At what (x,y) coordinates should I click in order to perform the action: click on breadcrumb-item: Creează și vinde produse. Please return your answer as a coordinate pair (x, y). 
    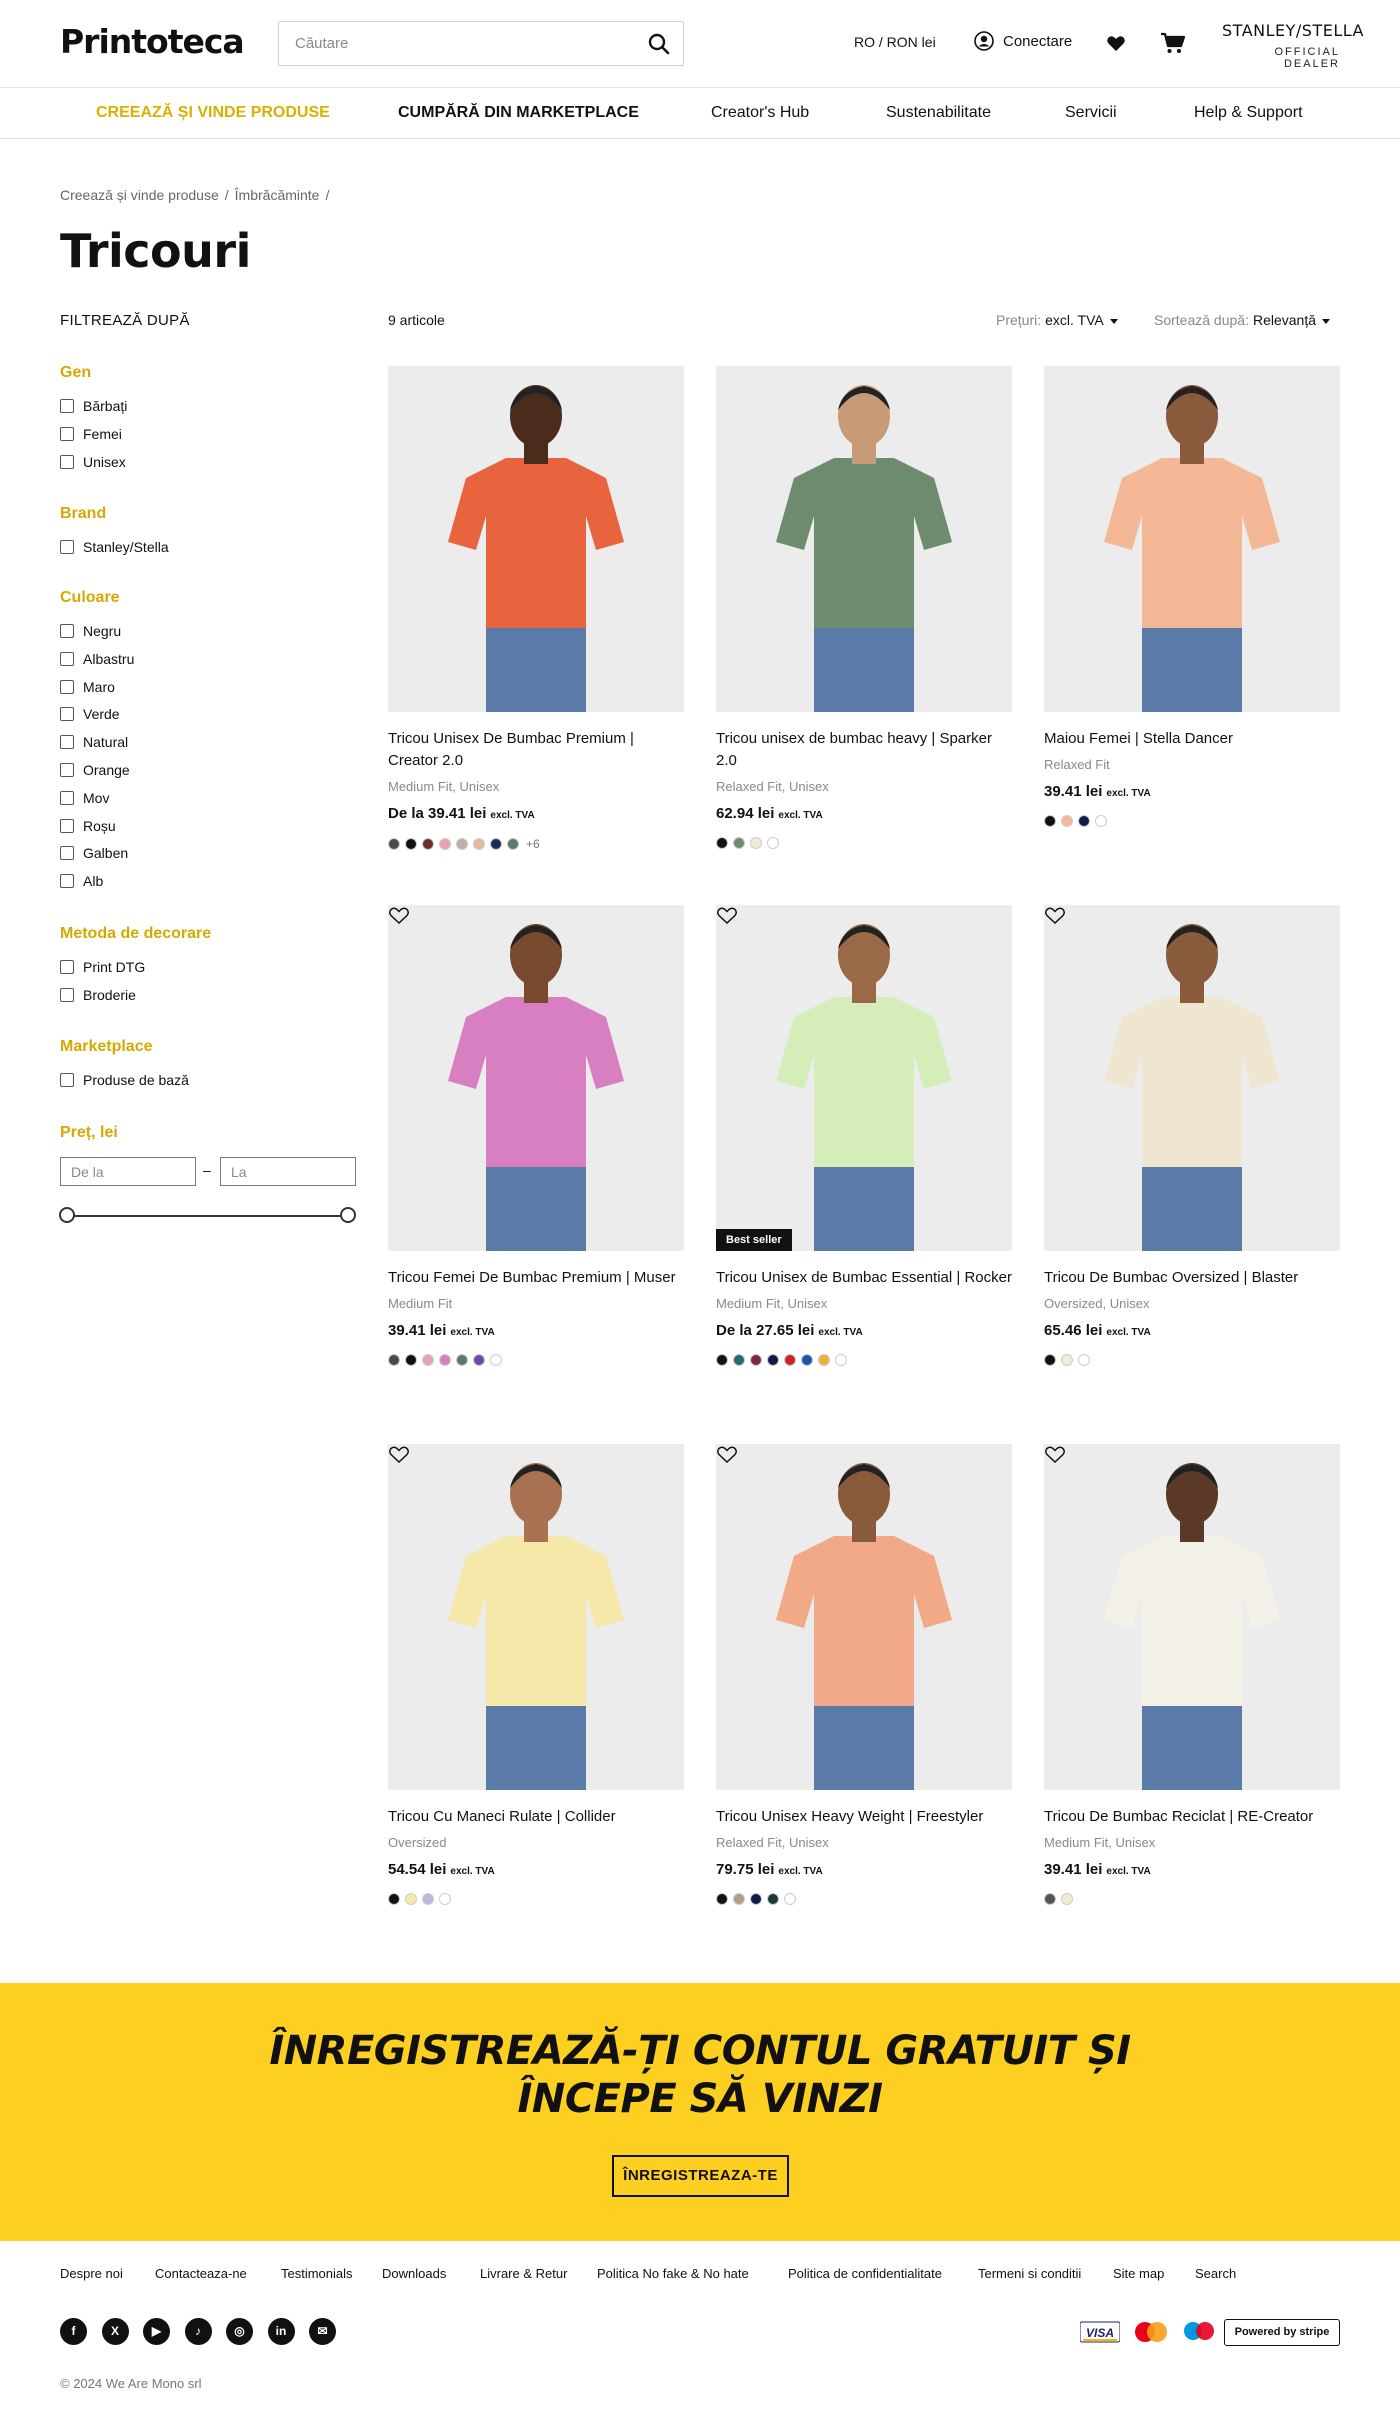
    Looking at the image, I should click on (139, 195).